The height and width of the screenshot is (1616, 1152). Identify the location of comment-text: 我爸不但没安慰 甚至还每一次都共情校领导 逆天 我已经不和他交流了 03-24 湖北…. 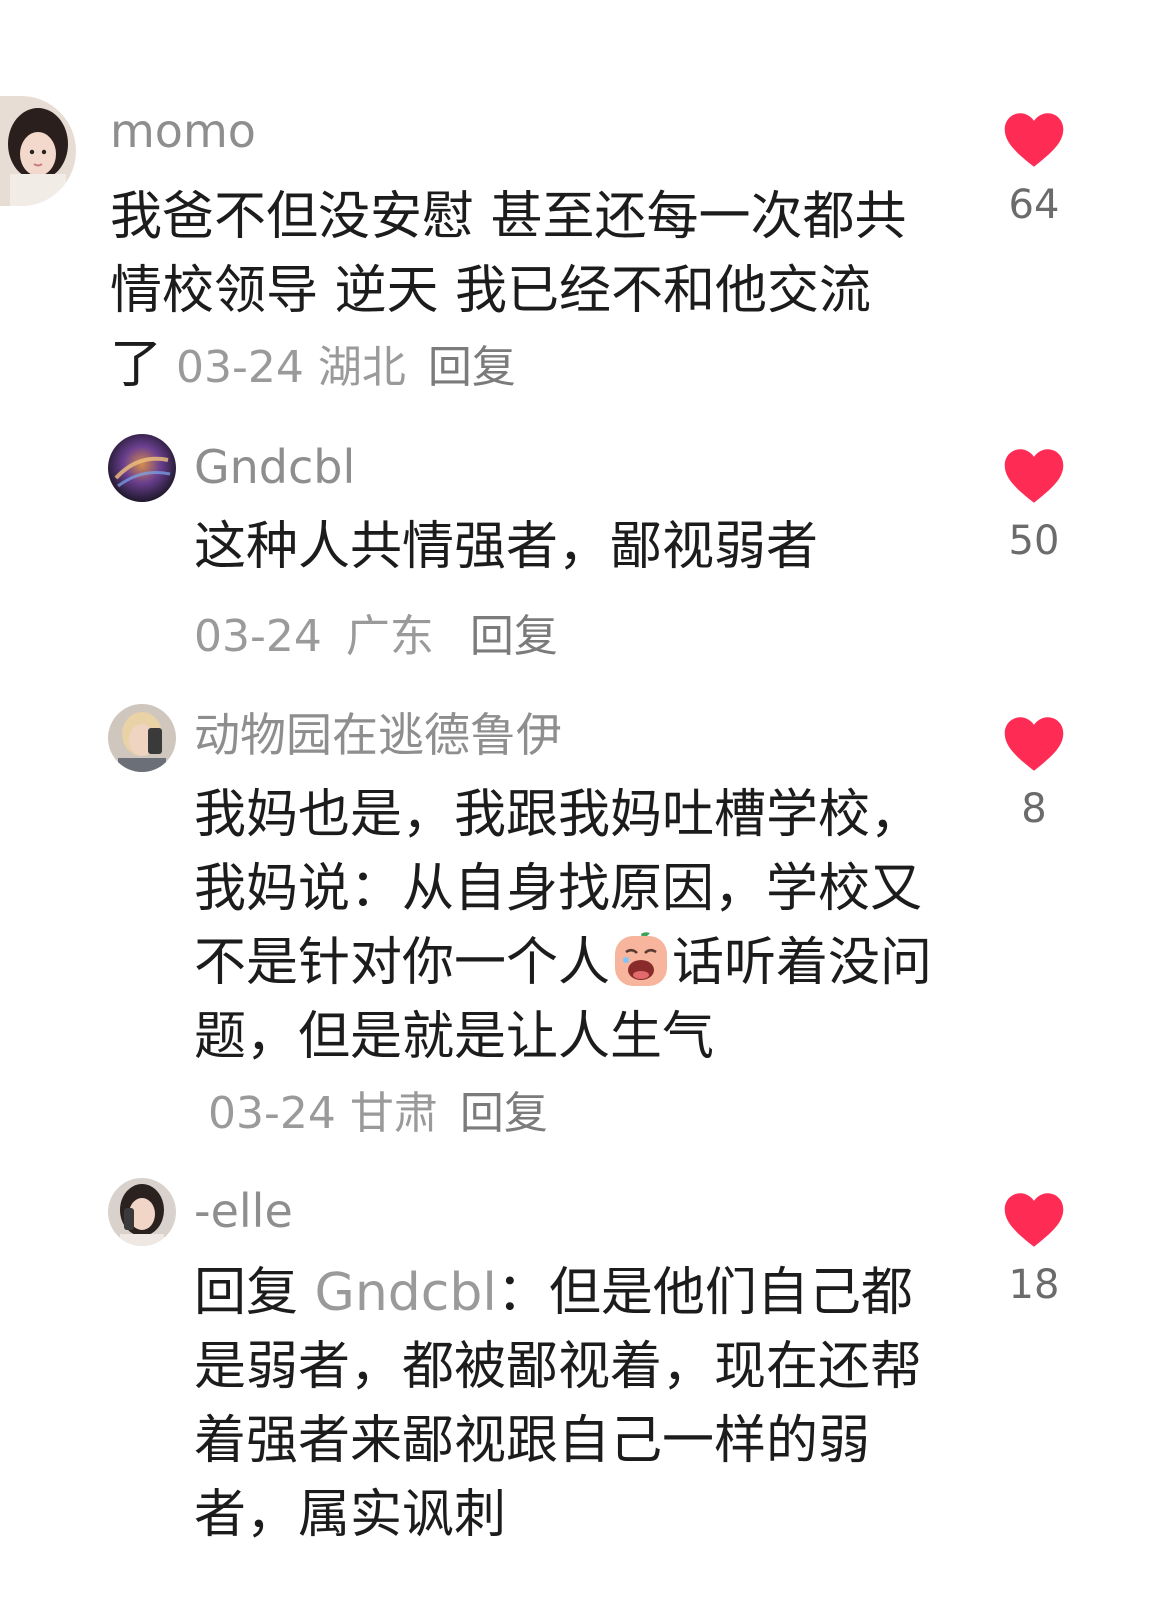
(510, 292).